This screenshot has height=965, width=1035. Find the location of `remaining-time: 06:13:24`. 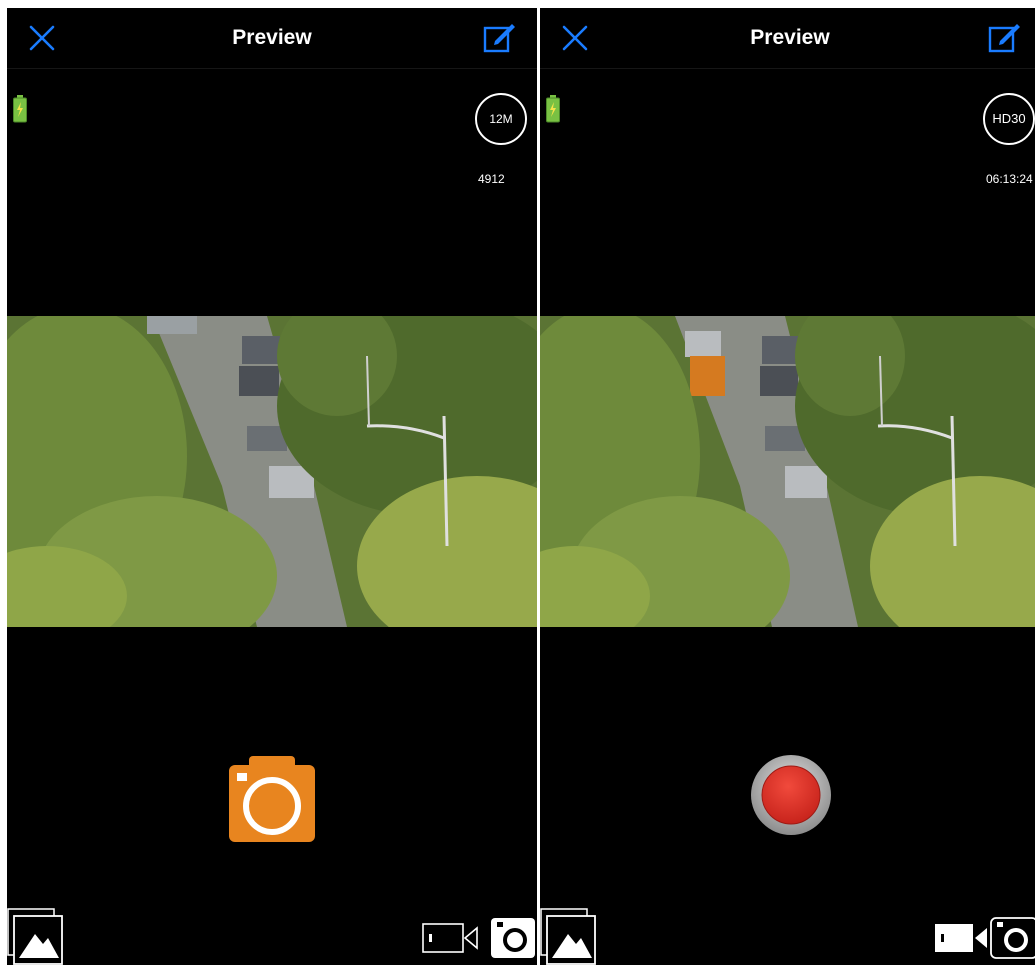

remaining-time: 06:13:24 is located at coordinates (1009, 179).